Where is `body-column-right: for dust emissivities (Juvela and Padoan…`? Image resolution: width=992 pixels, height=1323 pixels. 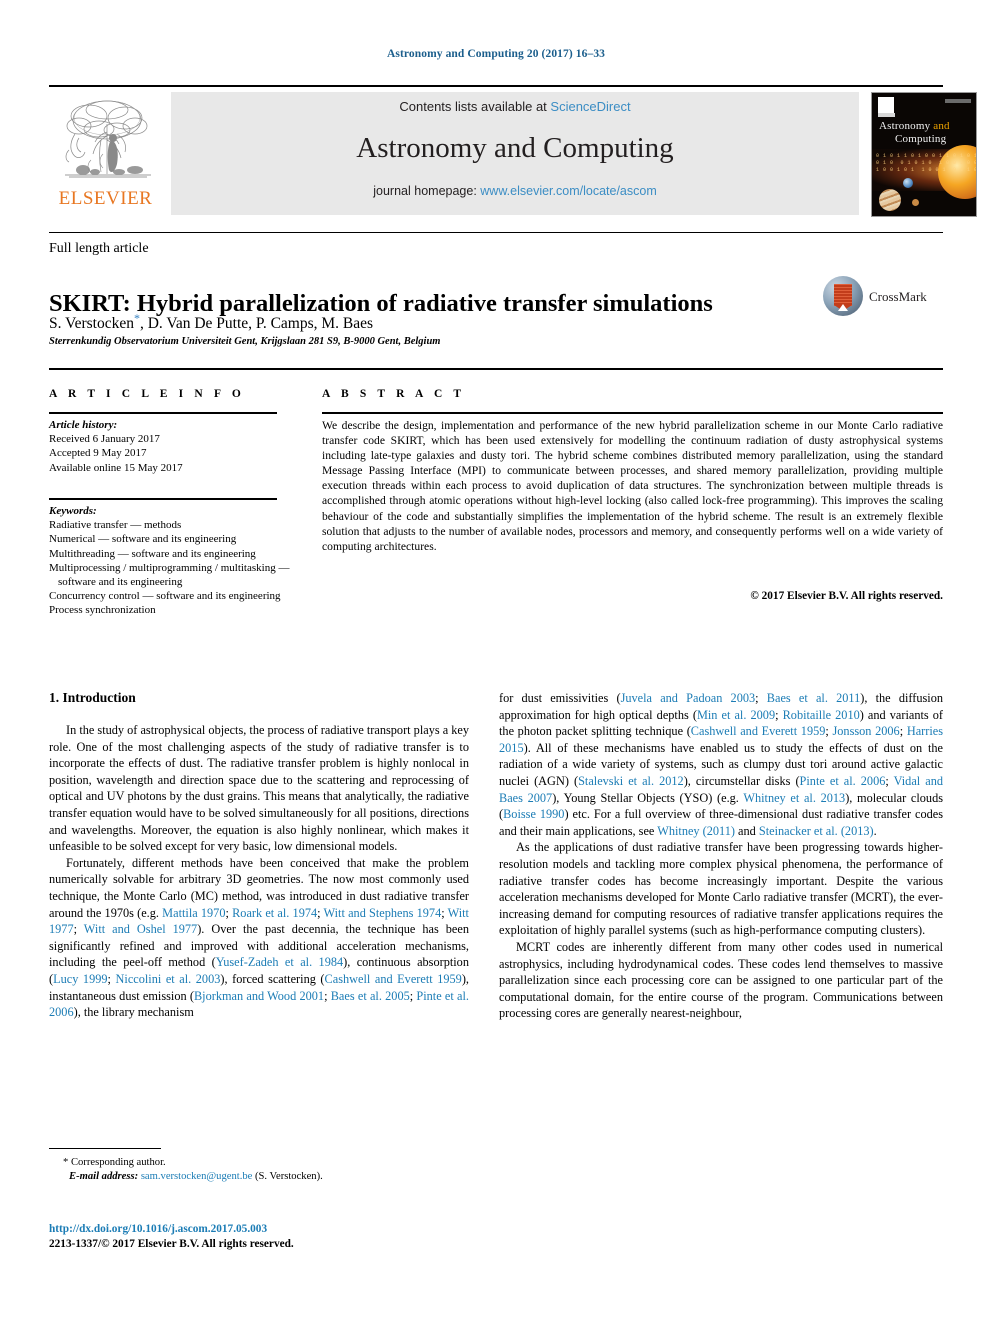
body-column-right: for dust emissivities (Juvela and Padoan… is located at coordinates (721, 856).